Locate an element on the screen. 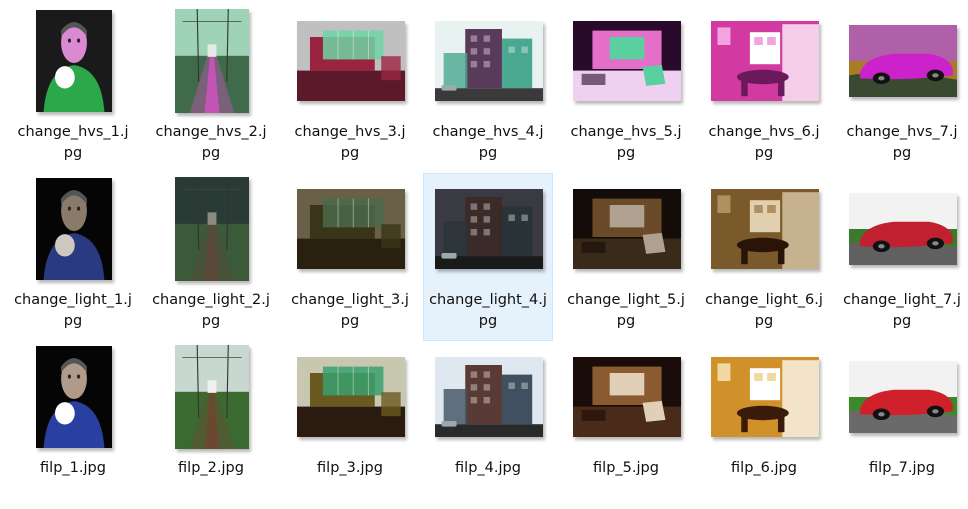  file-name-label: filp_4.jpg is located at coordinates (488, 468).